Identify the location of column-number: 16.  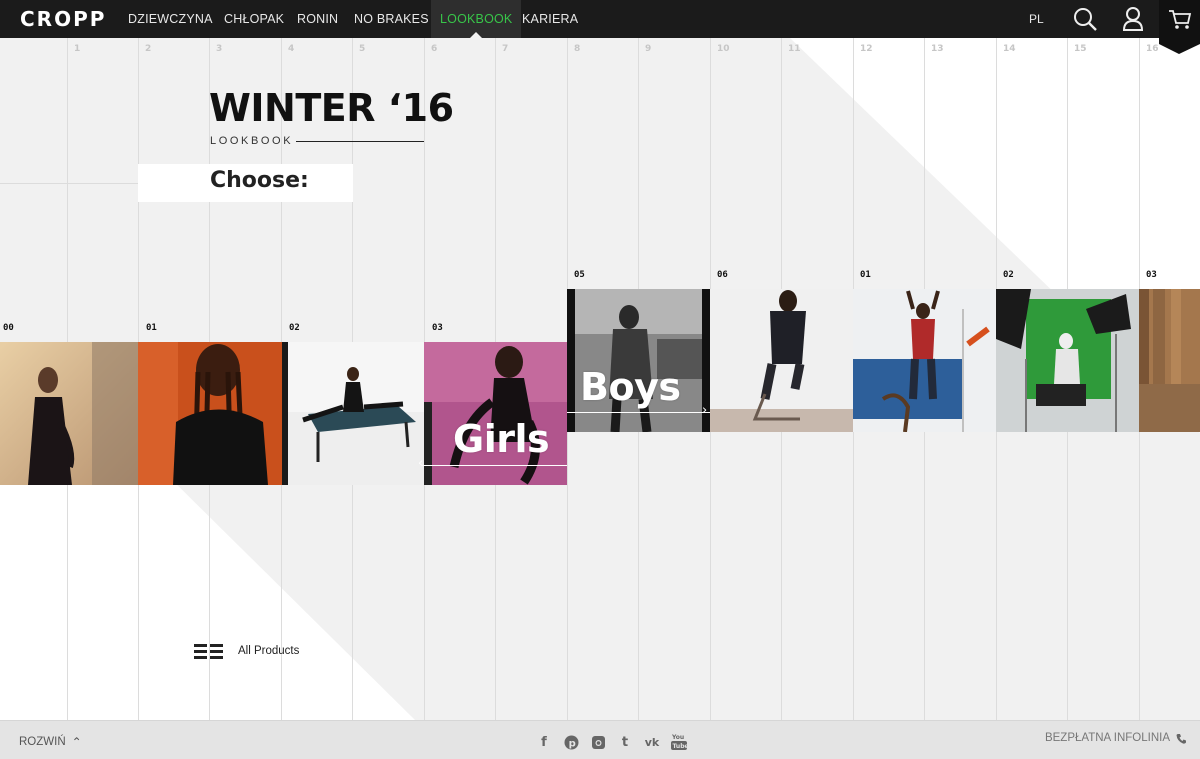
(1152, 49).